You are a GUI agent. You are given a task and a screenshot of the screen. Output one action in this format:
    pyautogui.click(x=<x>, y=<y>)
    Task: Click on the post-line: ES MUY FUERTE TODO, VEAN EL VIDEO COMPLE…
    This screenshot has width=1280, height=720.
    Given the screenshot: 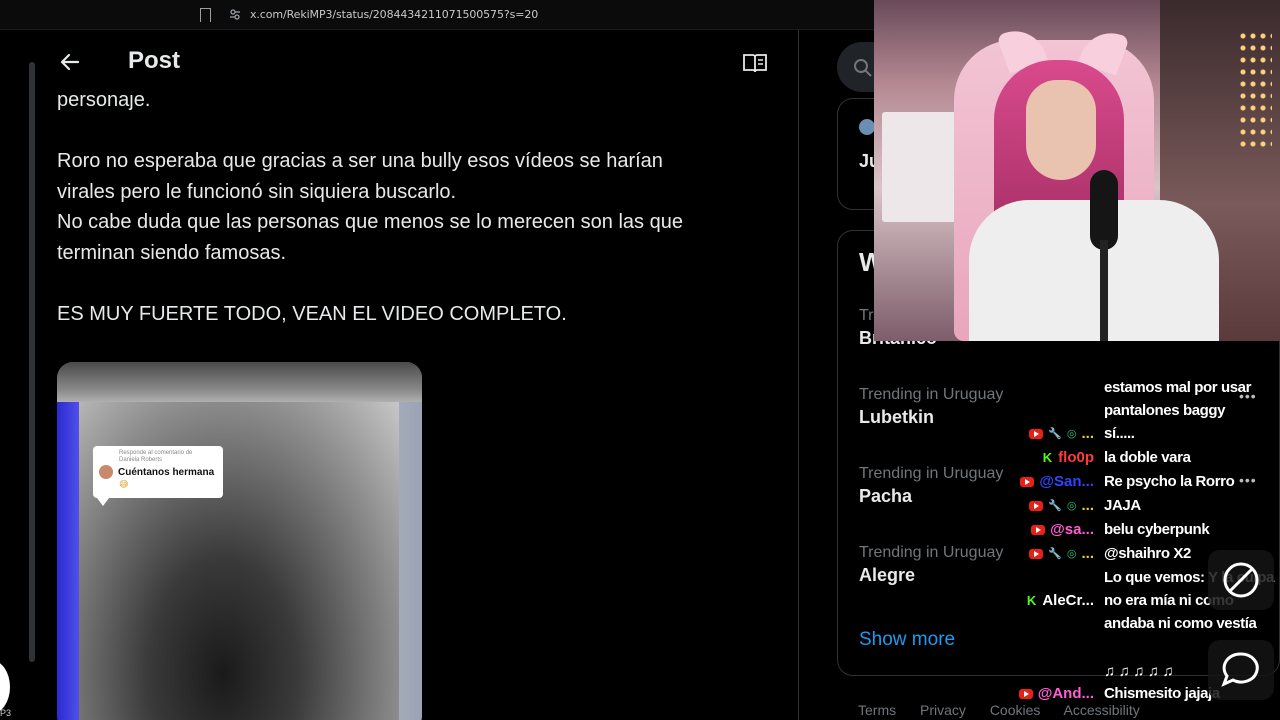 What is the action you would take?
    pyautogui.click(x=312, y=314)
    